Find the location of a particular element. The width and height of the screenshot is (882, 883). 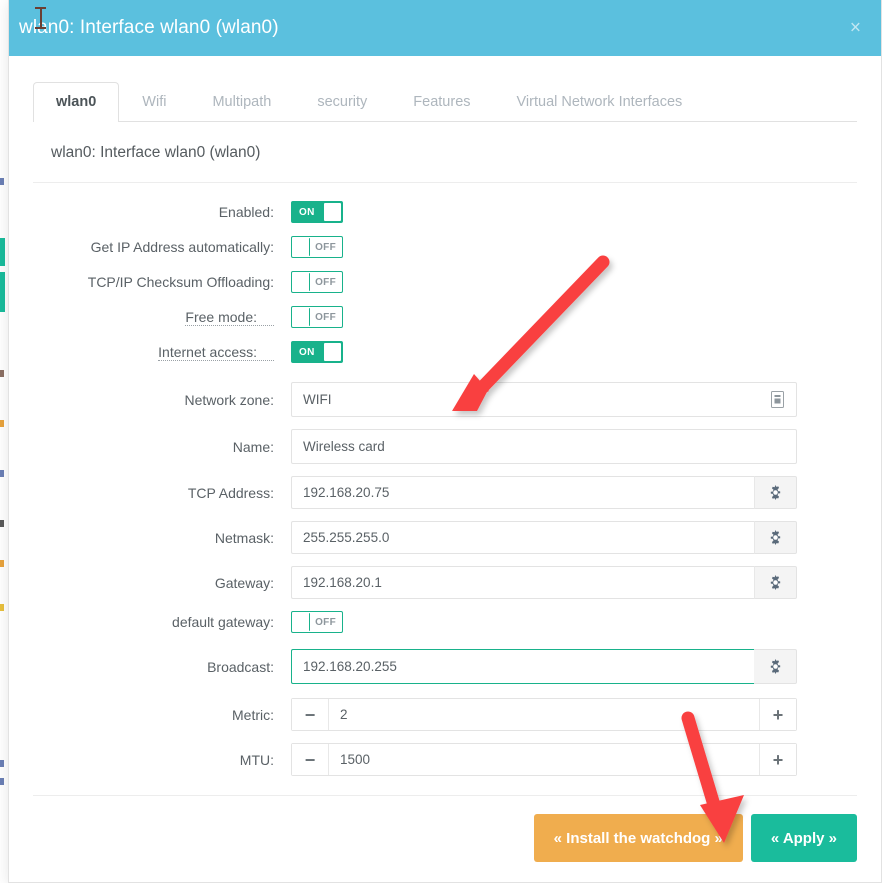

mtu-increment-button: + is located at coordinates (777, 759).